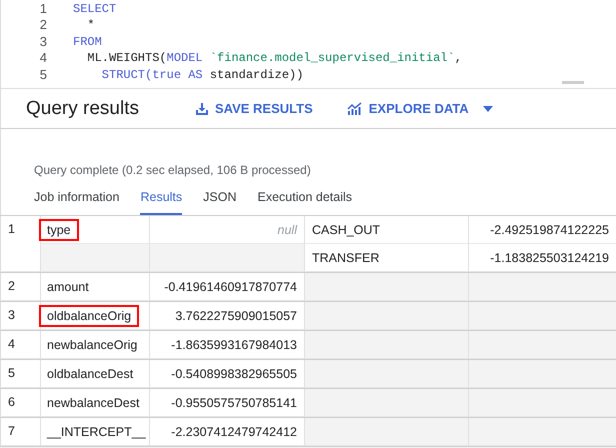 This screenshot has height=448, width=616. Describe the element at coordinates (20, 374) in the screenshot. I see `row-number: 5` at that location.